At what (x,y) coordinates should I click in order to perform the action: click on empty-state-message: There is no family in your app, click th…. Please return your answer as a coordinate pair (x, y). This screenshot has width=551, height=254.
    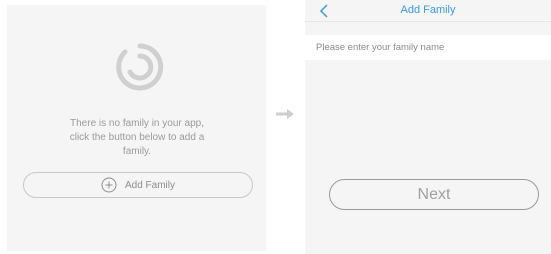
    Looking at the image, I should click on (137, 138).